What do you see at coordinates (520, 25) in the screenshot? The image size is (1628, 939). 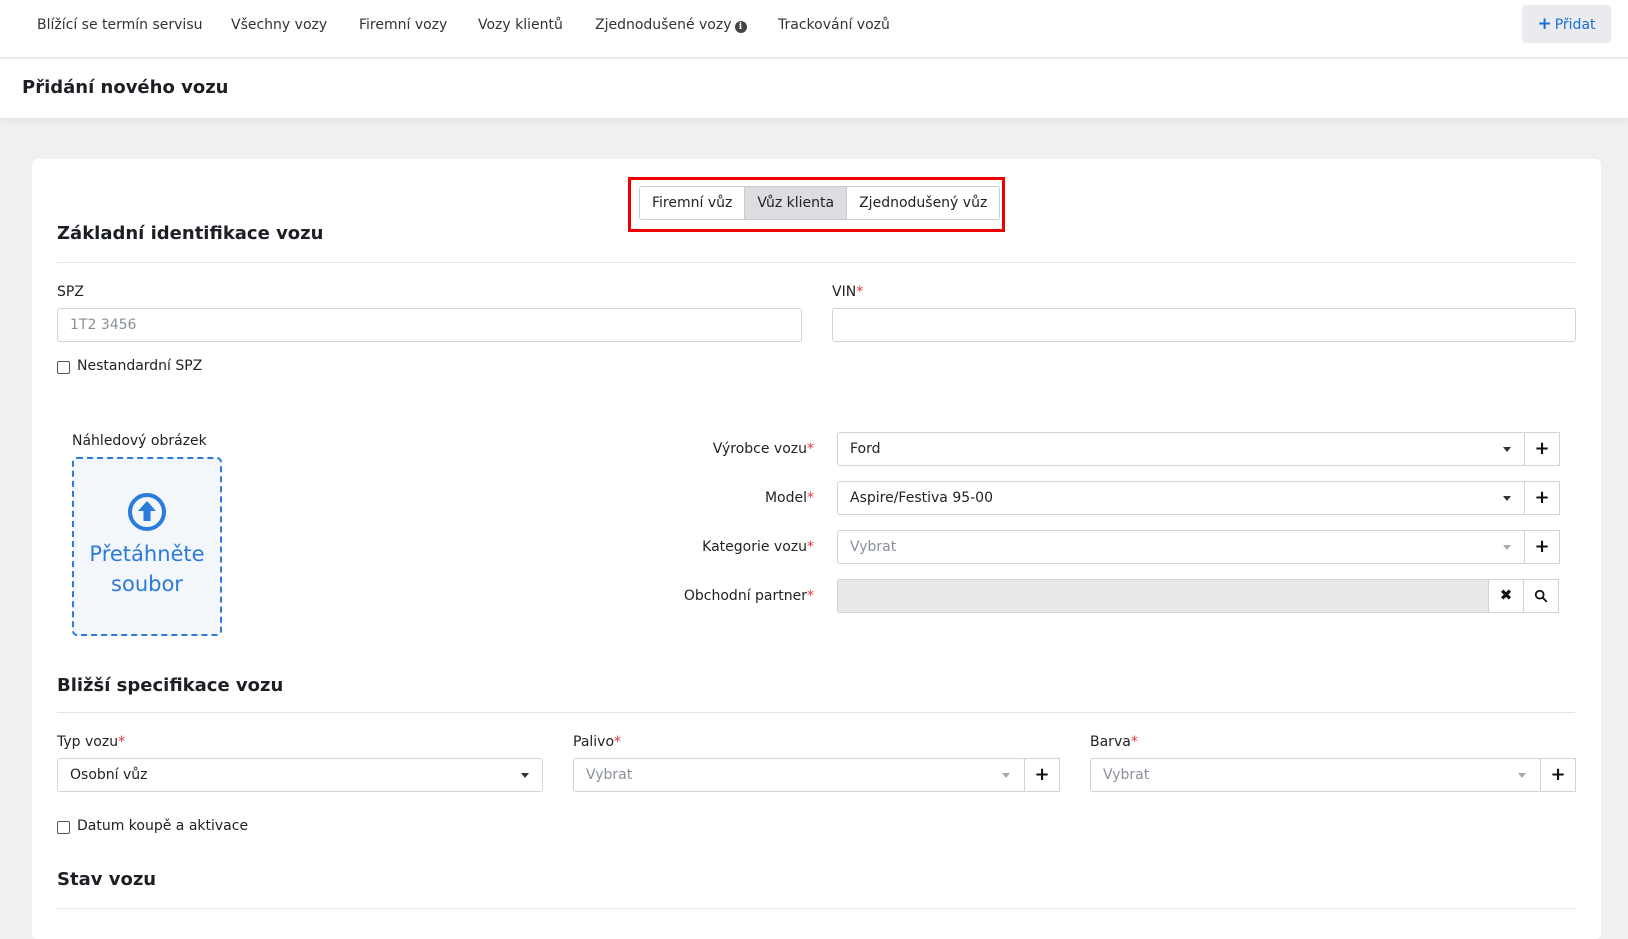 I see `nav-item-client-cars: Vozy klientů` at bounding box center [520, 25].